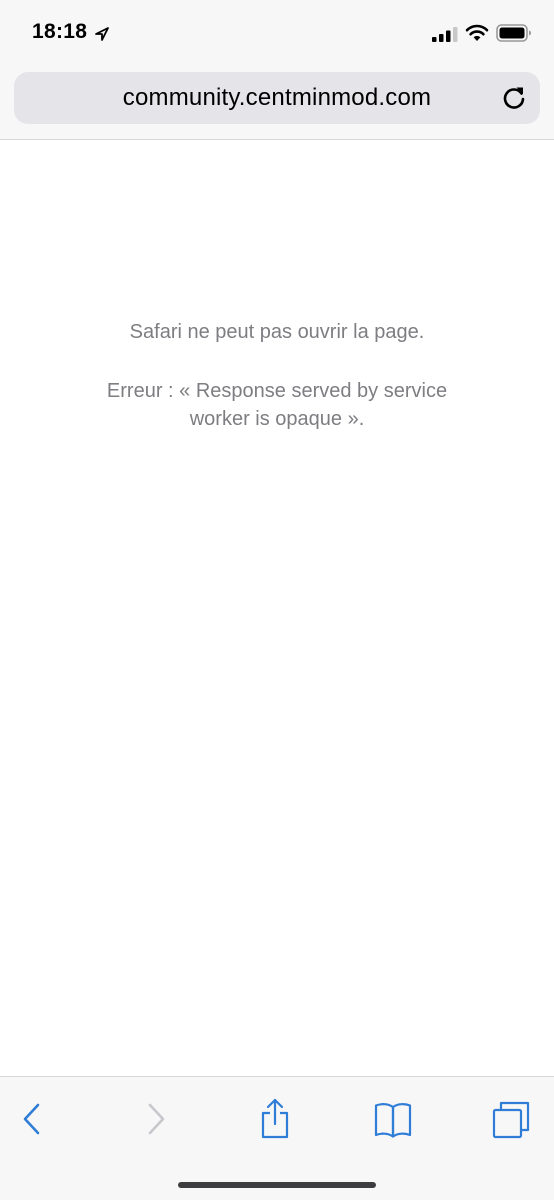 The width and height of the screenshot is (554, 1200). I want to click on share-icon, so click(275, 1119).